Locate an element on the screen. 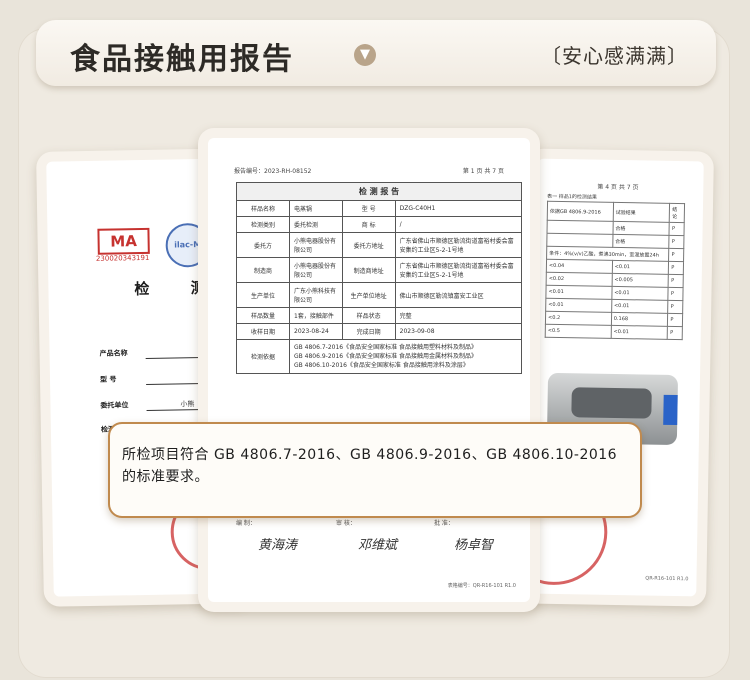 This screenshot has height=680, width=750. signature-compile: 黄海涛 is located at coordinates (278, 545).